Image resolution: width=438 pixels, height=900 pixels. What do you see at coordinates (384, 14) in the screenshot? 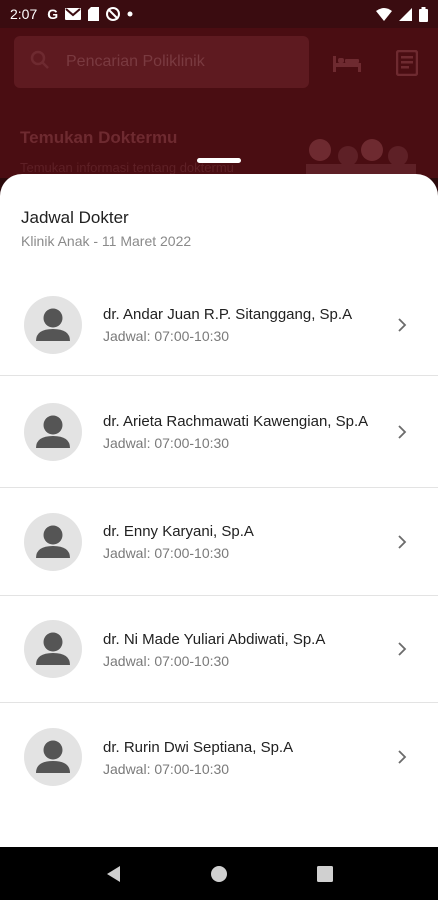
I see `wifi-icon` at bounding box center [384, 14].